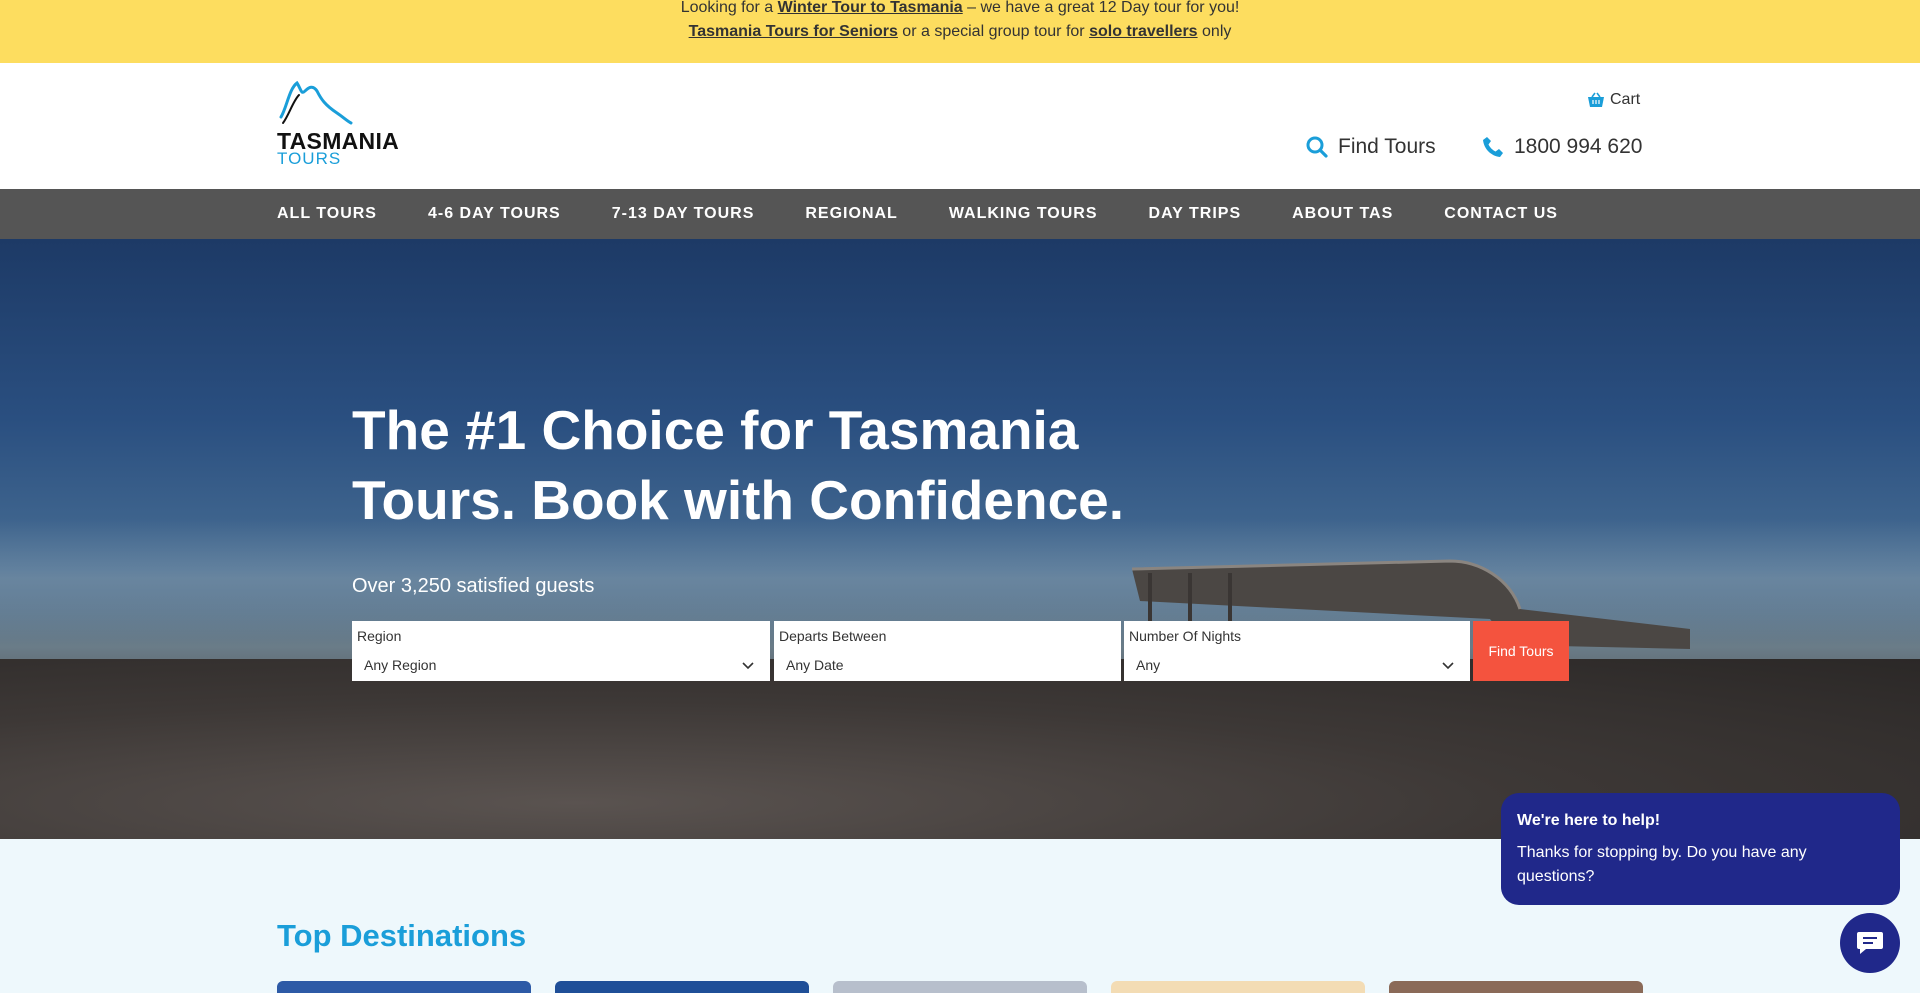  I want to click on seniors-tours-link: Tasmania Tours for Seniors, so click(793, 31).